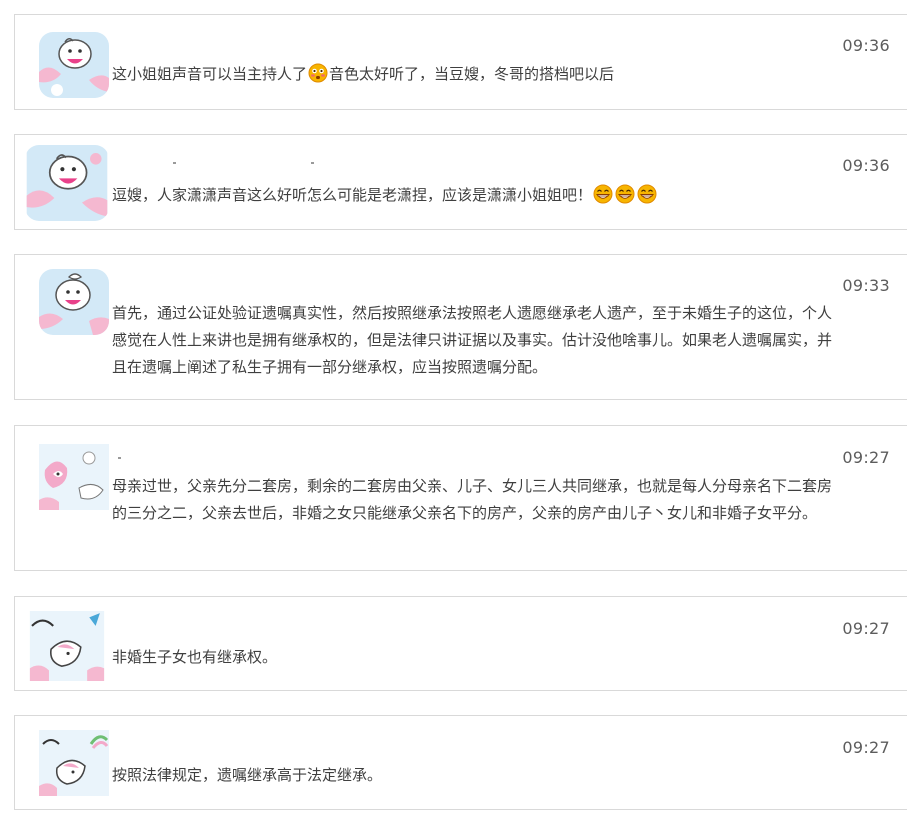 The image size is (907, 826). What do you see at coordinates (195, 657) in the screenshot?
I see `comment-text: 非婚生子女也有继承权。` at bounding box center [195, 657].